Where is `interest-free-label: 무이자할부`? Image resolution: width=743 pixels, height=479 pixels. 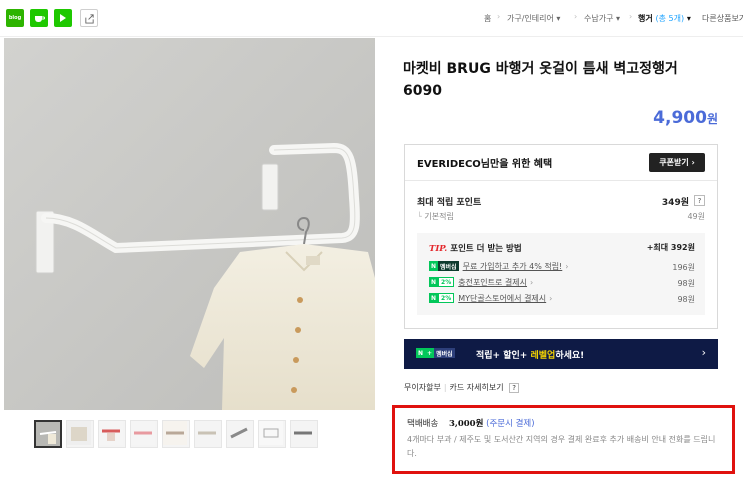 interest-free-label: 무이자할부 is located at coordinates (422, 387).